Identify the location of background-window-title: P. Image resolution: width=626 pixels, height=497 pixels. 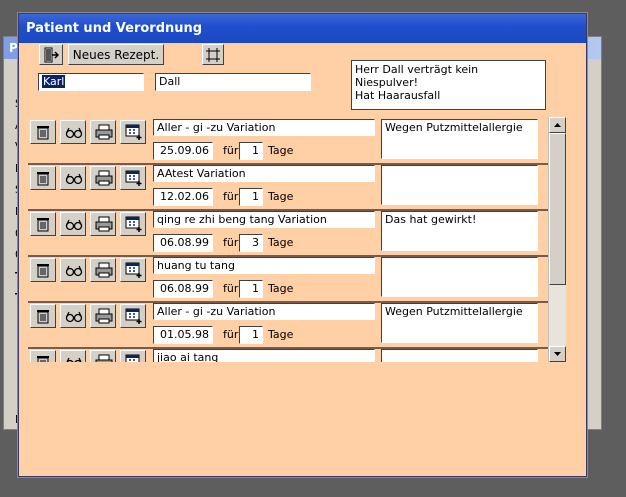
(13, 48).